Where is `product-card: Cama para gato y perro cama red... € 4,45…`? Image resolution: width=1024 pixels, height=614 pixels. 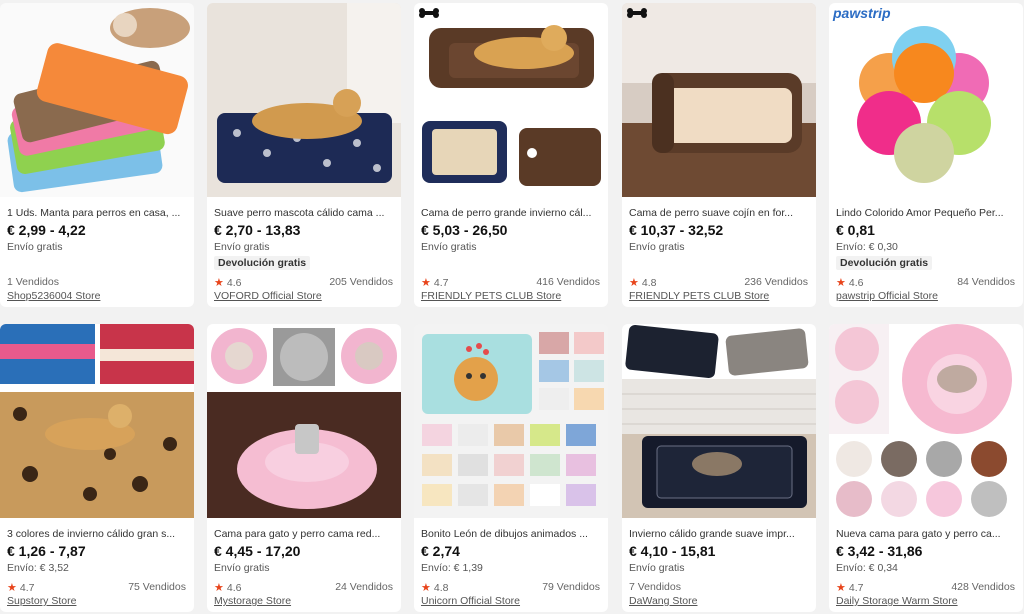 product-card: Cama para gato y perro cama red... € 4,45… is located at coordinates (304, 468).